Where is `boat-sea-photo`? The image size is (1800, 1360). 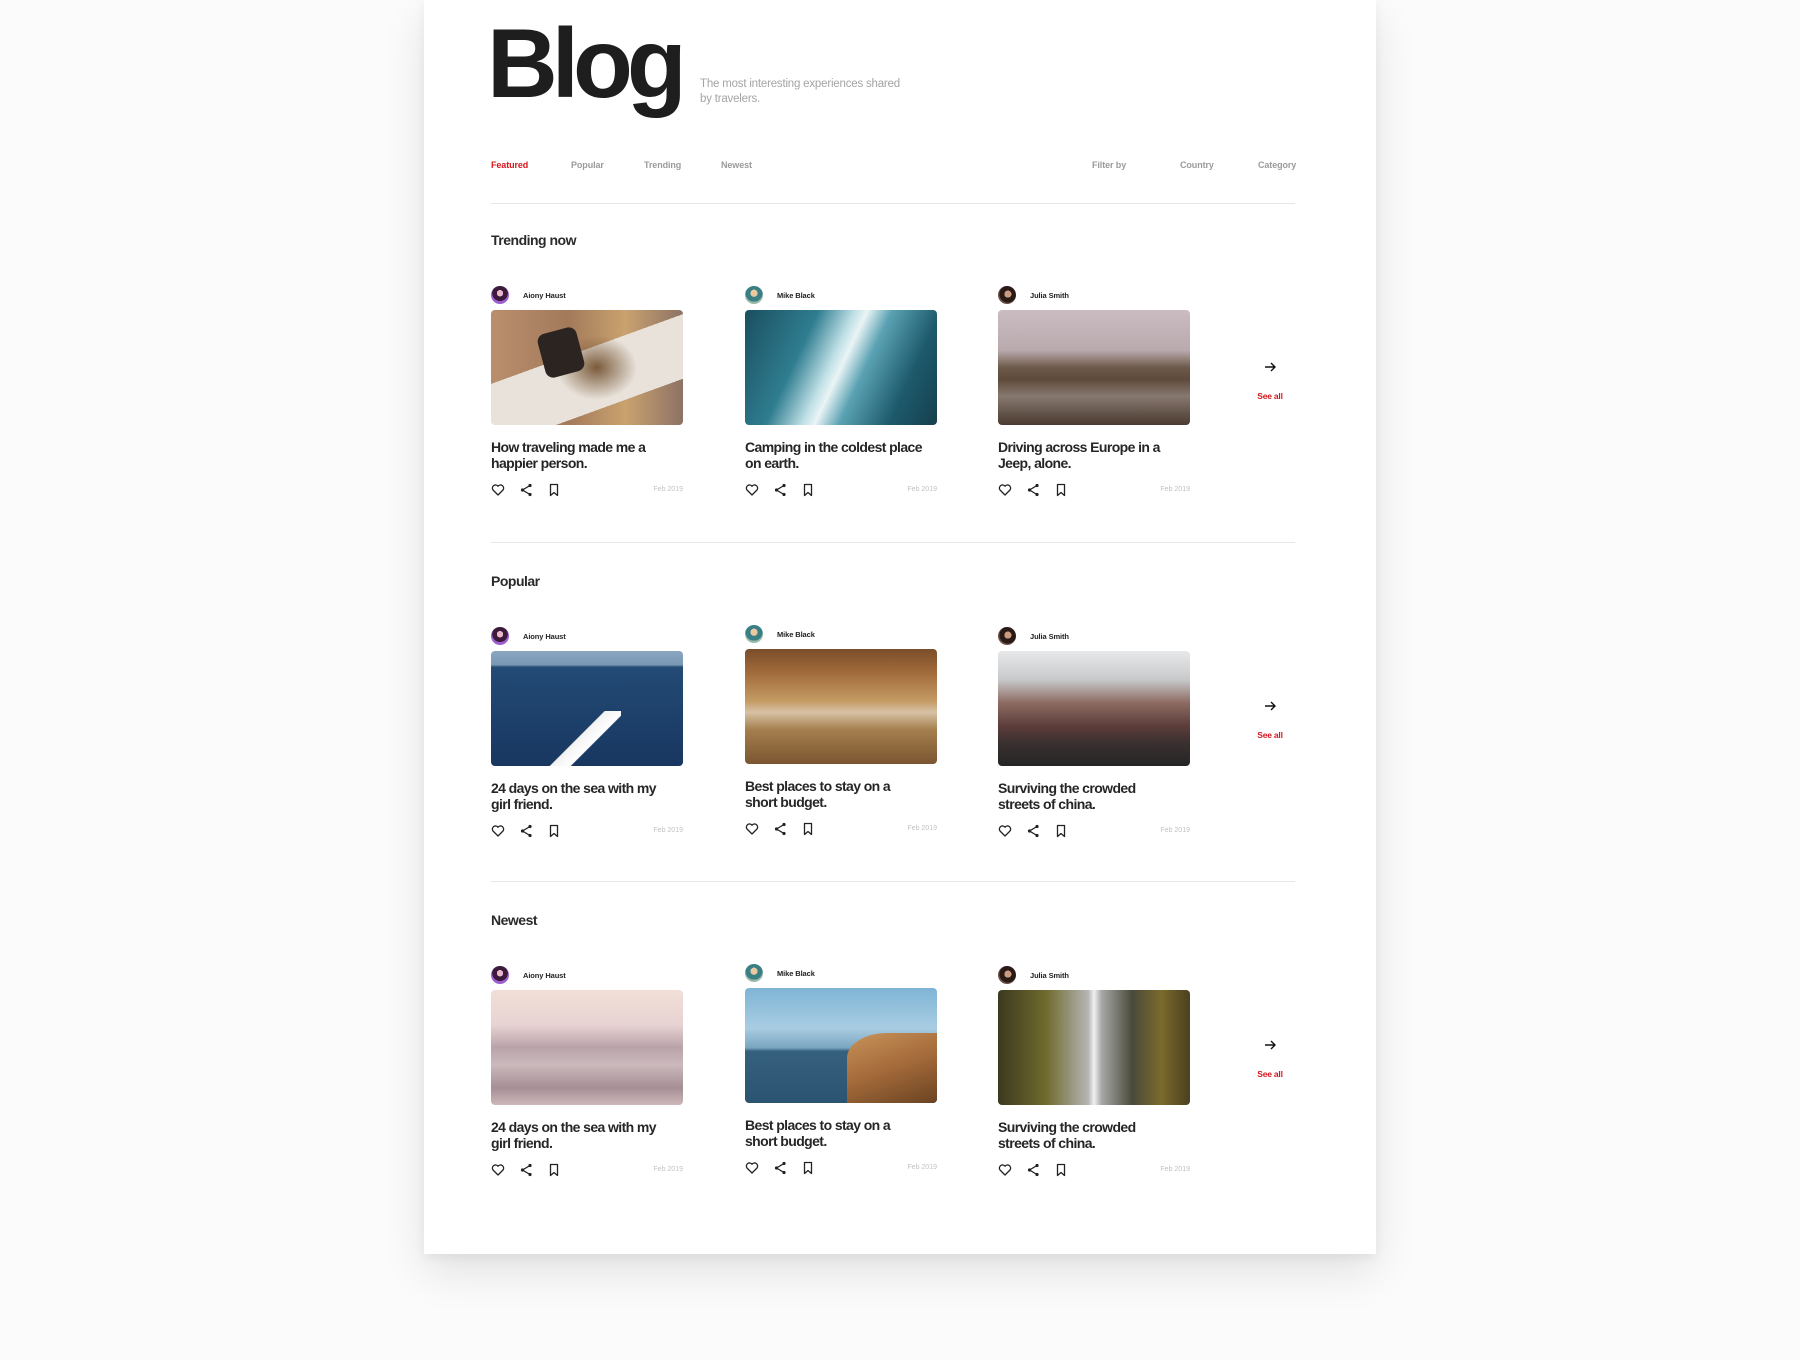 boat-sea-photo is located at coordinates (587, 708).